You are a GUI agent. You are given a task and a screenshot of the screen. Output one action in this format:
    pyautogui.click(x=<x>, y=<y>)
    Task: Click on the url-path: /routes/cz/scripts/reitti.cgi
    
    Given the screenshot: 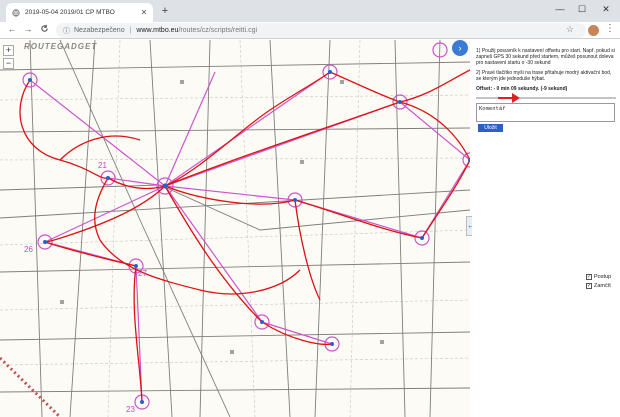 What is the action you would take?
    pyautogui.click(x=218, y=30)
    